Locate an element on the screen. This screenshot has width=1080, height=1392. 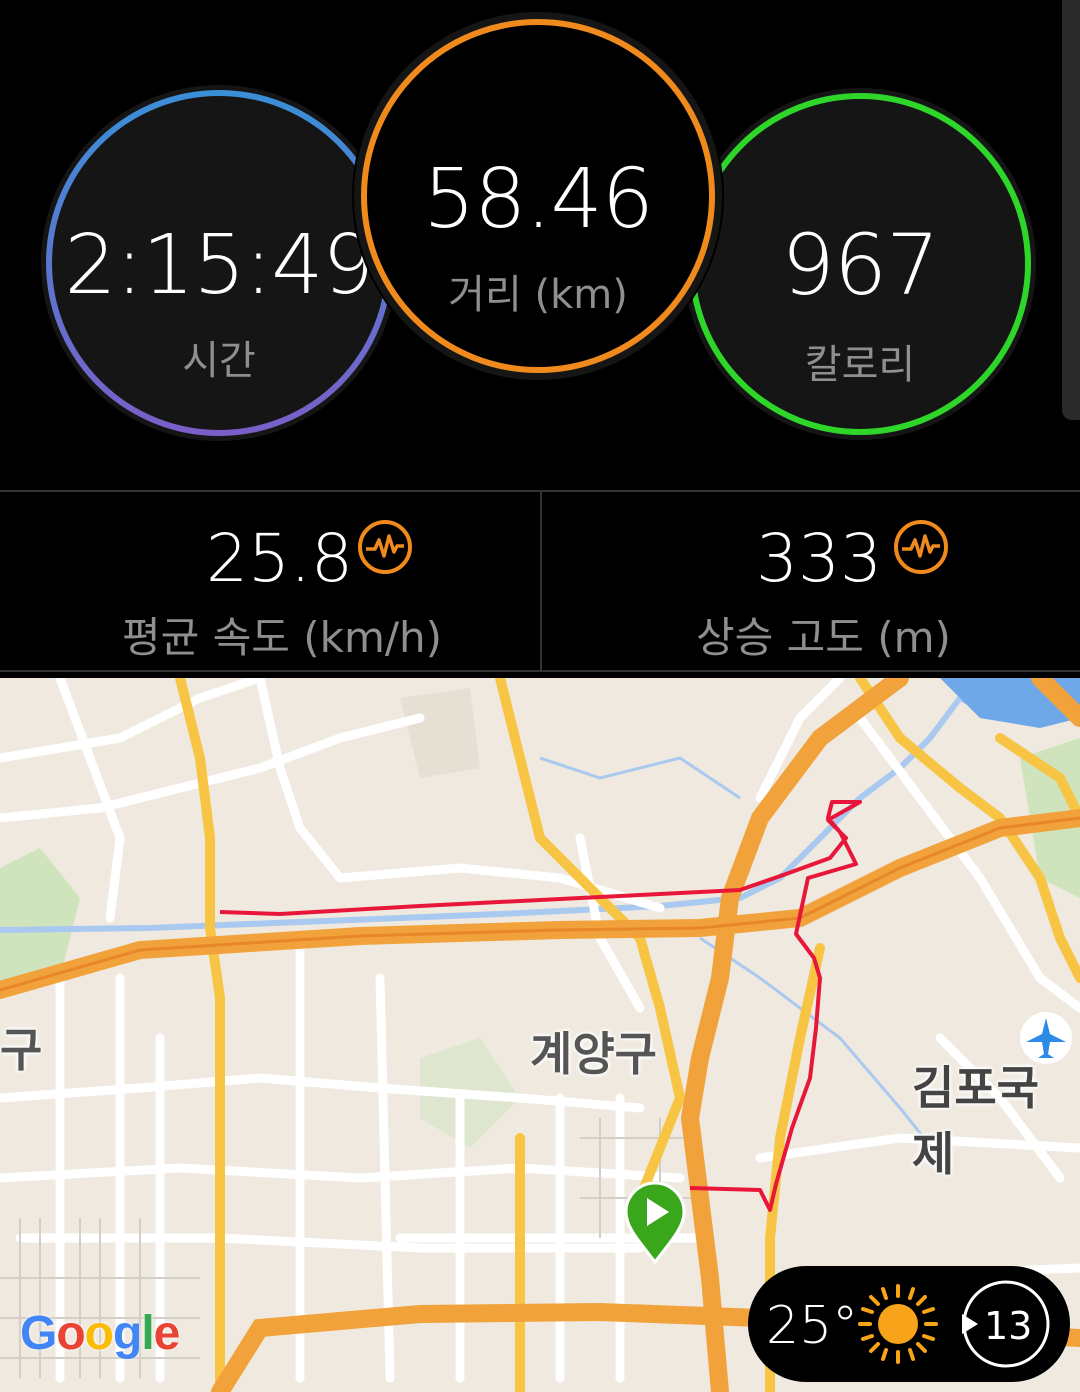
map-label-district: 계양구 is located at coordinates (593, 1054).